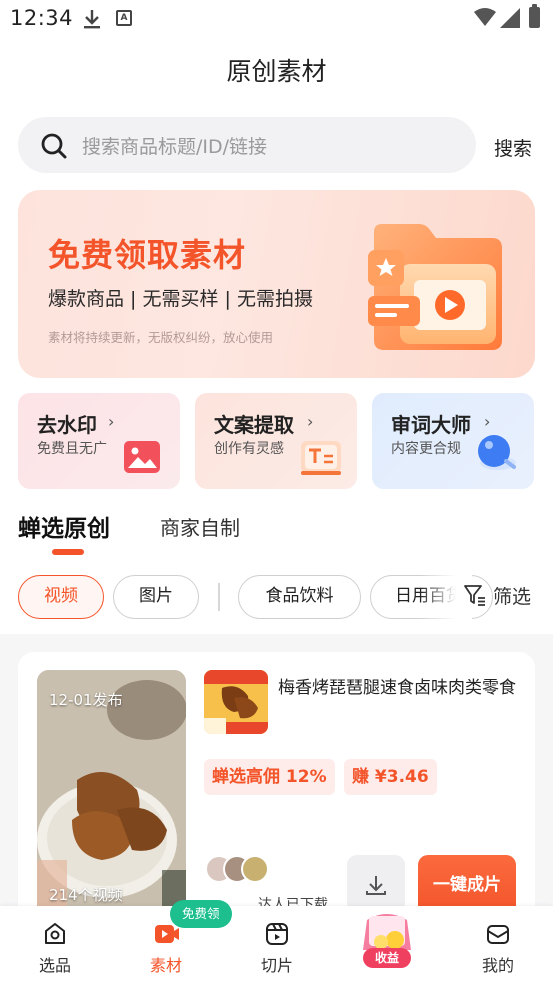 This screenshot has height=984, width=553. I want to click on product-image, so click(236, 702).